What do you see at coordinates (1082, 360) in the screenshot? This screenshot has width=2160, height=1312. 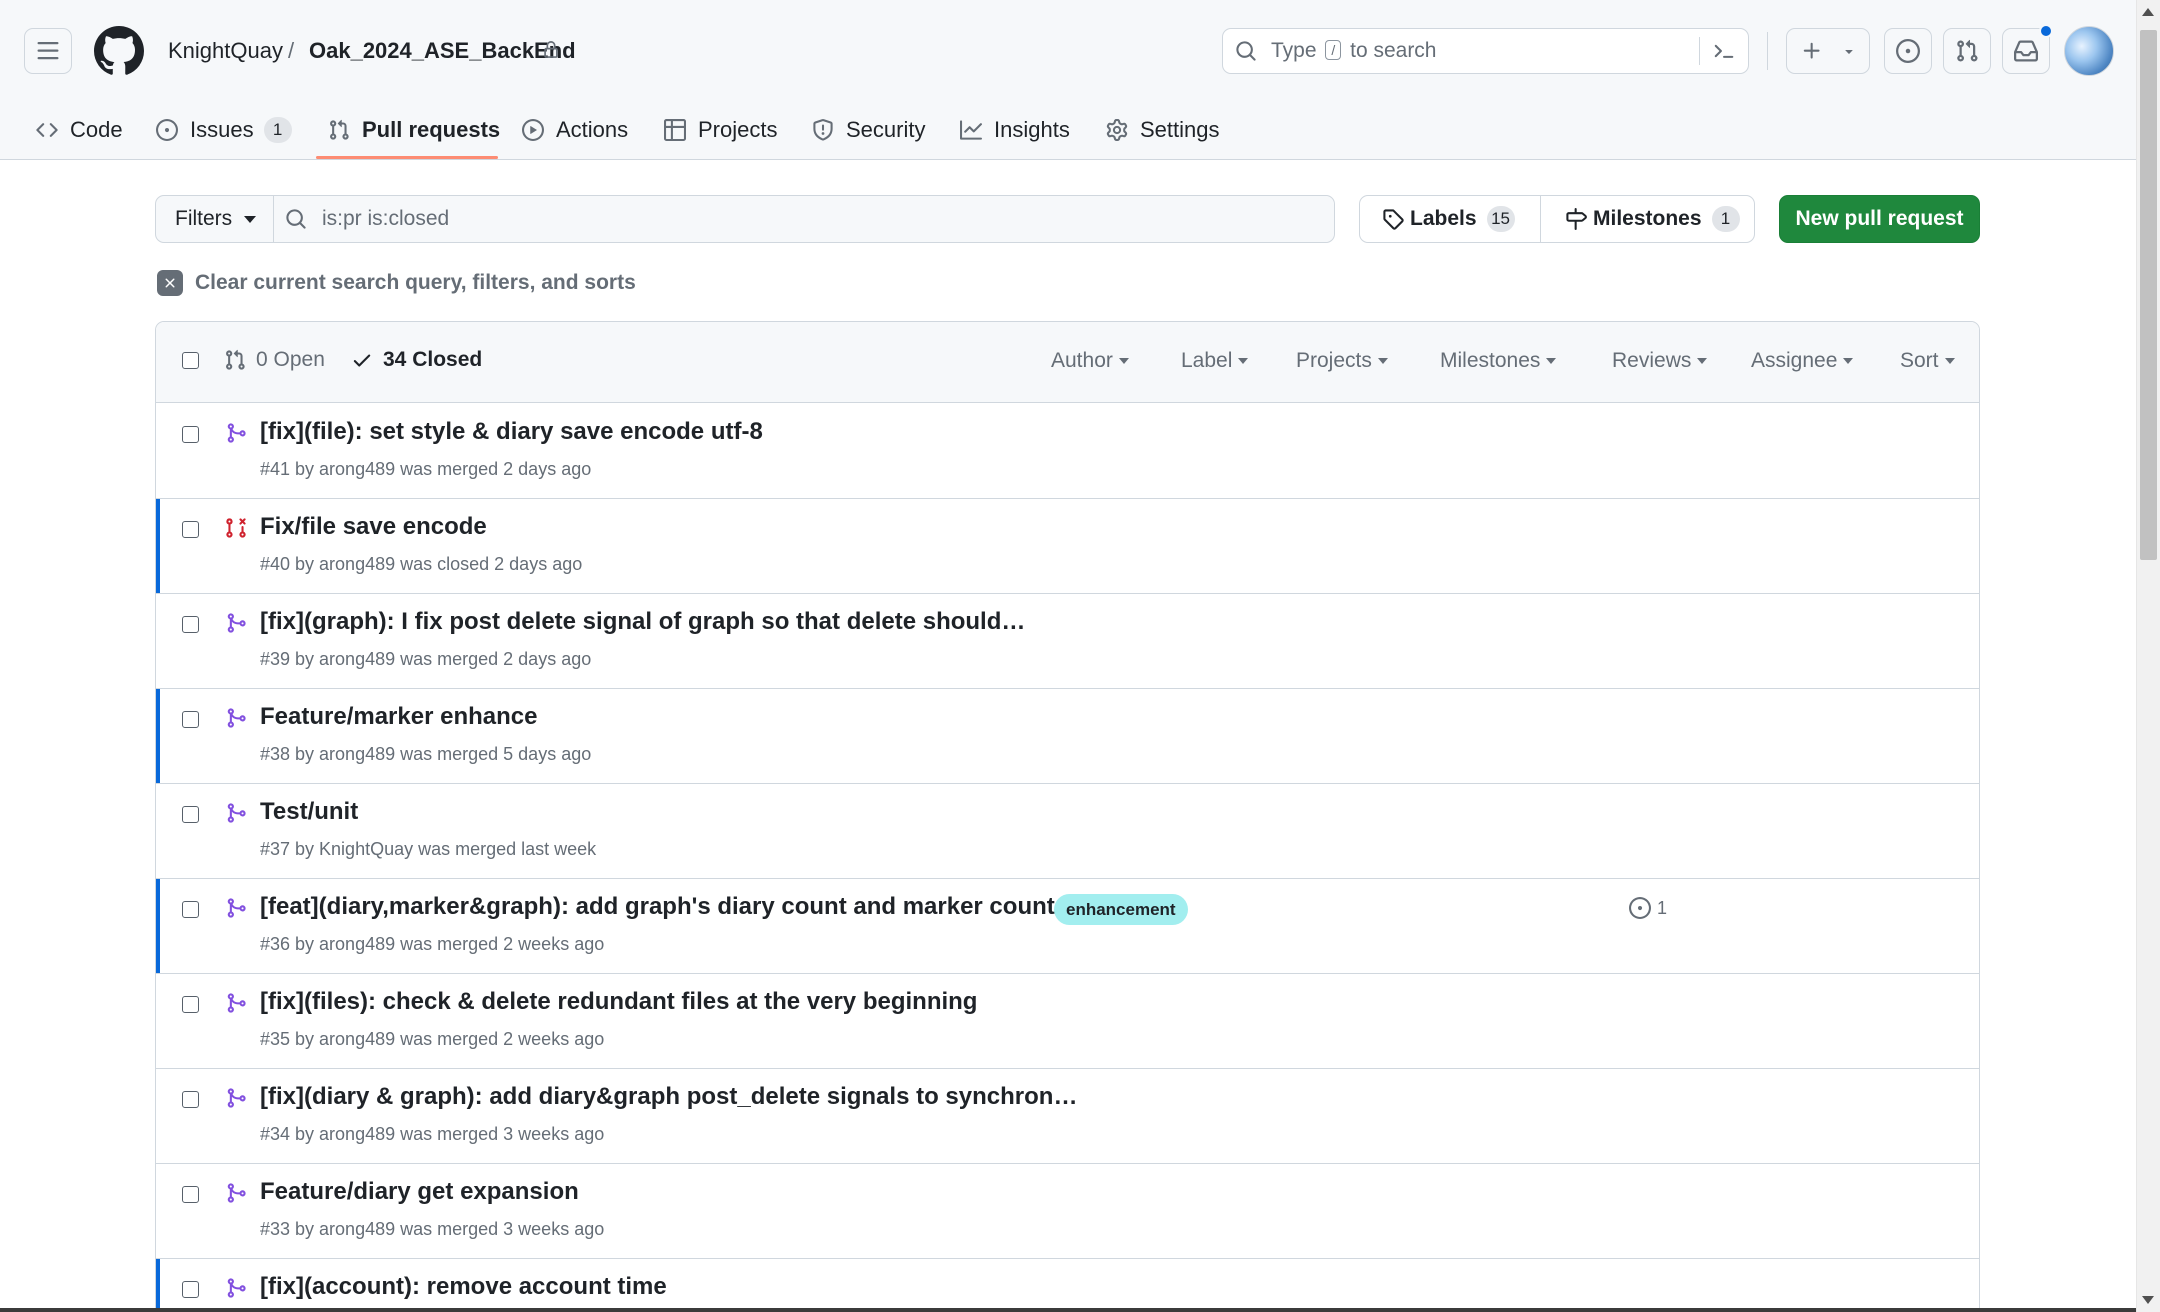 I see `author-filter-label: Author` at bounding box center [1082, 360].